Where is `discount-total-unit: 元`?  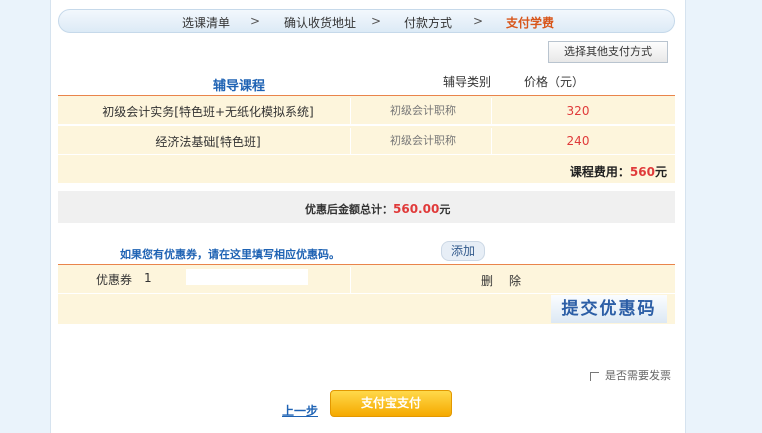
discount-total-unit: 元 is located at coordinates (445, 209).